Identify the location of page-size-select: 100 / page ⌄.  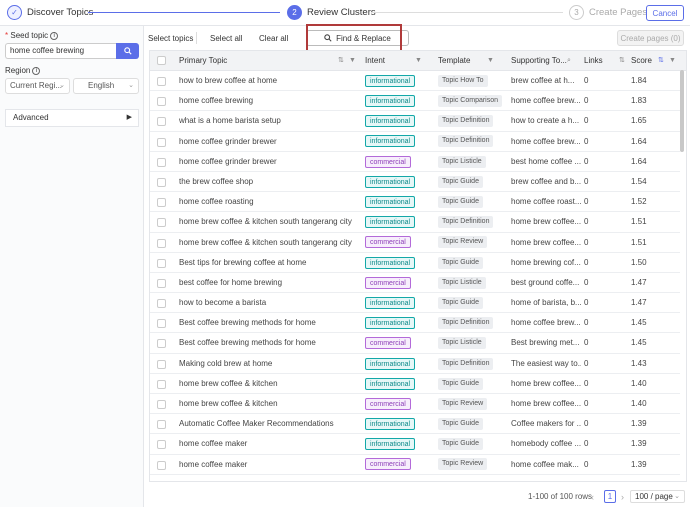
(657, 496).